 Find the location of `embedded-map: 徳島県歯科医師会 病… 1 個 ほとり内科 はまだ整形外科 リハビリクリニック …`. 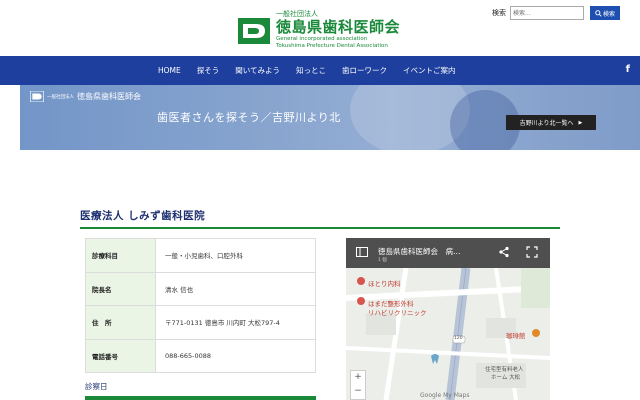

embedded-map: 徳島県歯科医師会 病… 1 個 ほとり内科 はまだ整形外科 リハビリクリニック … is located at coordinates (448, 319).